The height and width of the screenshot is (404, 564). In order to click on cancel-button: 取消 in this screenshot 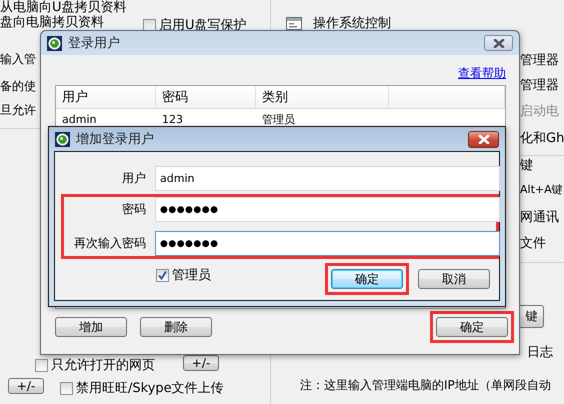, I will do `click(454, 279)`.